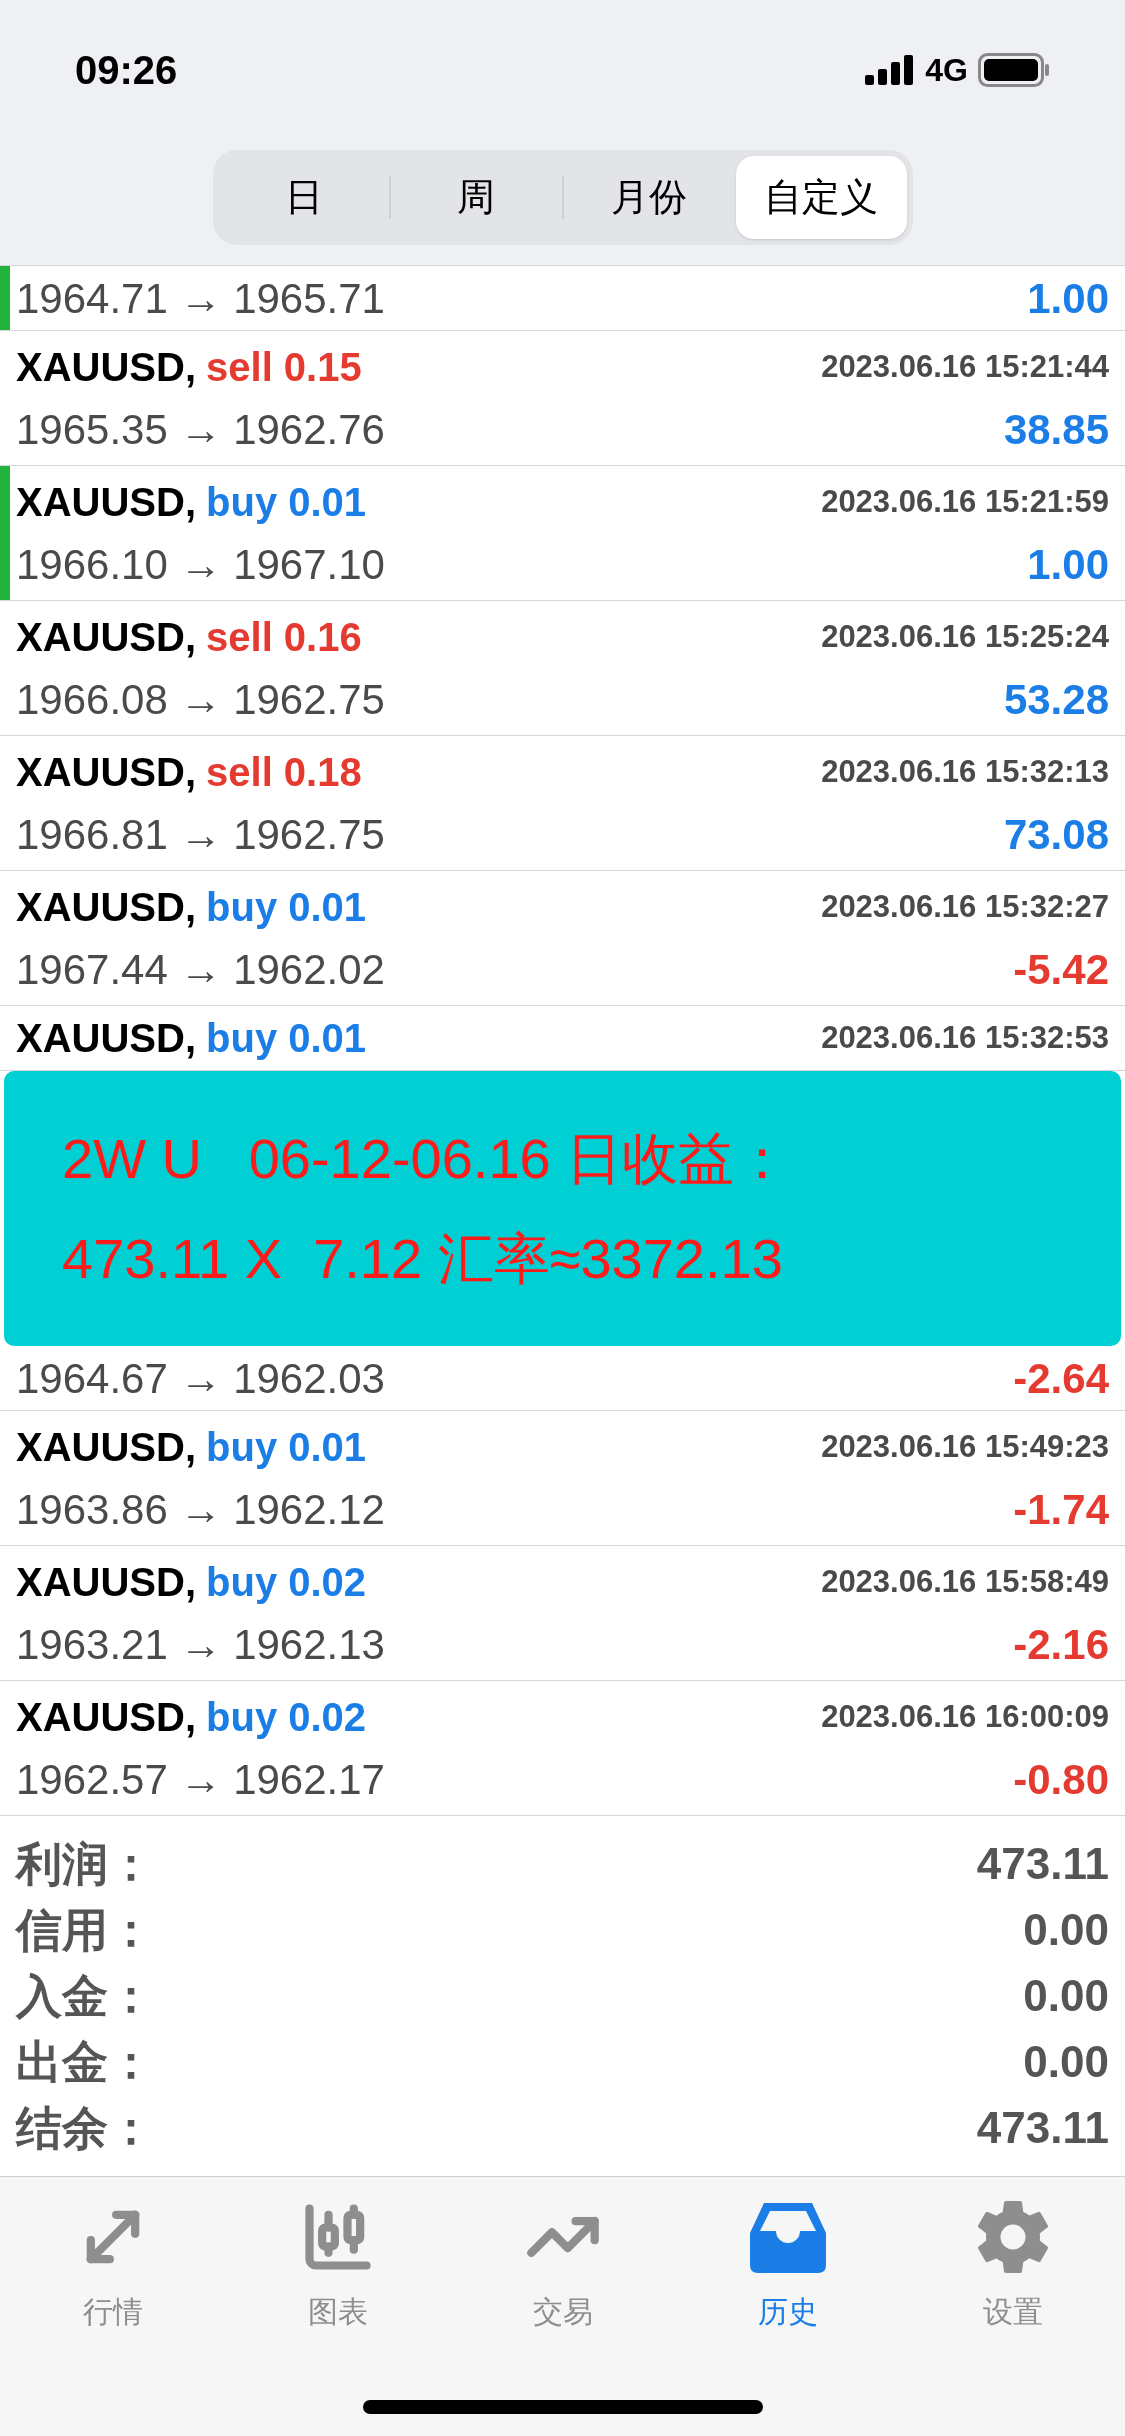 This screenshot has height=2436, width=1125. Describe the element at coordinates (284, 772) in the screenshot. I see `side-label: sell 0.18` at that location.